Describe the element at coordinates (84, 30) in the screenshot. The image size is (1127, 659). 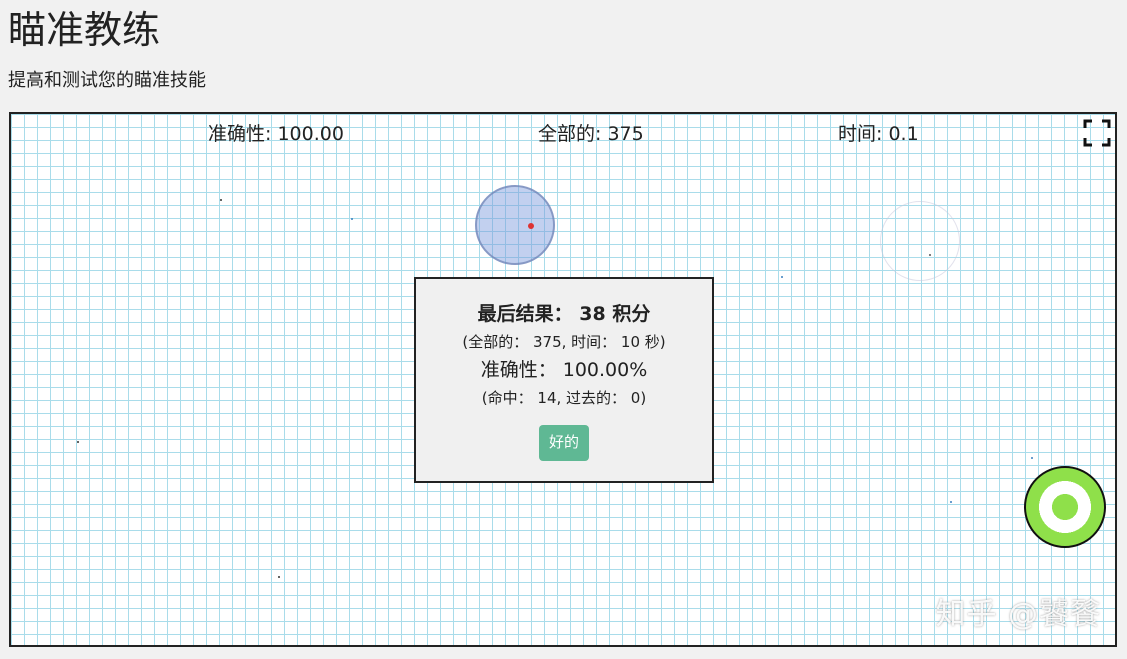
I see `page-title: 瞄准教练` at that location.